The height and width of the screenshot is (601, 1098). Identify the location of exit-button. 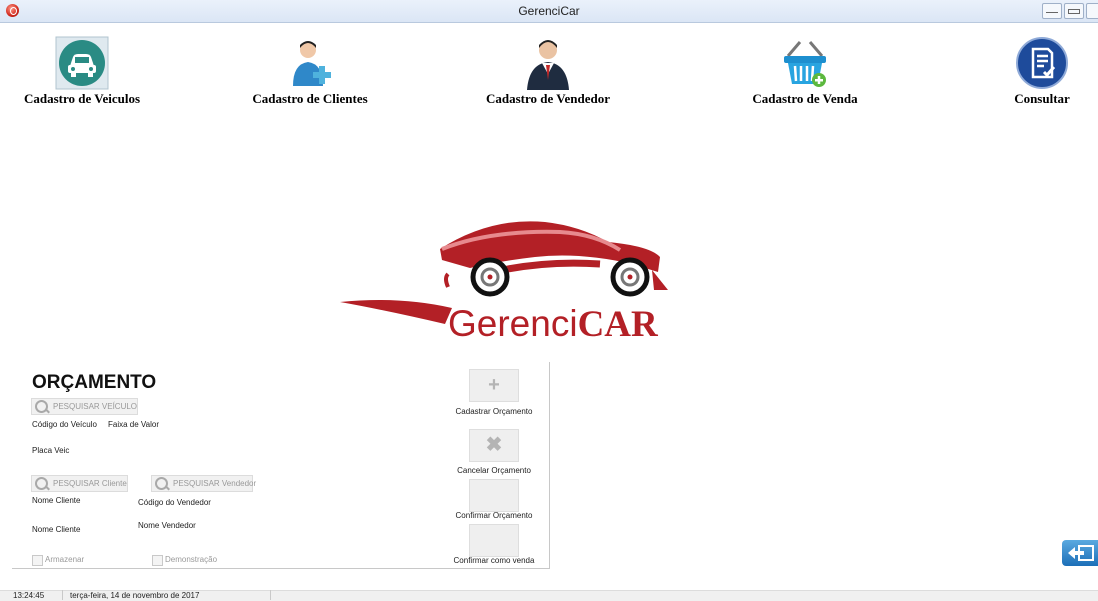
(1080, 553).